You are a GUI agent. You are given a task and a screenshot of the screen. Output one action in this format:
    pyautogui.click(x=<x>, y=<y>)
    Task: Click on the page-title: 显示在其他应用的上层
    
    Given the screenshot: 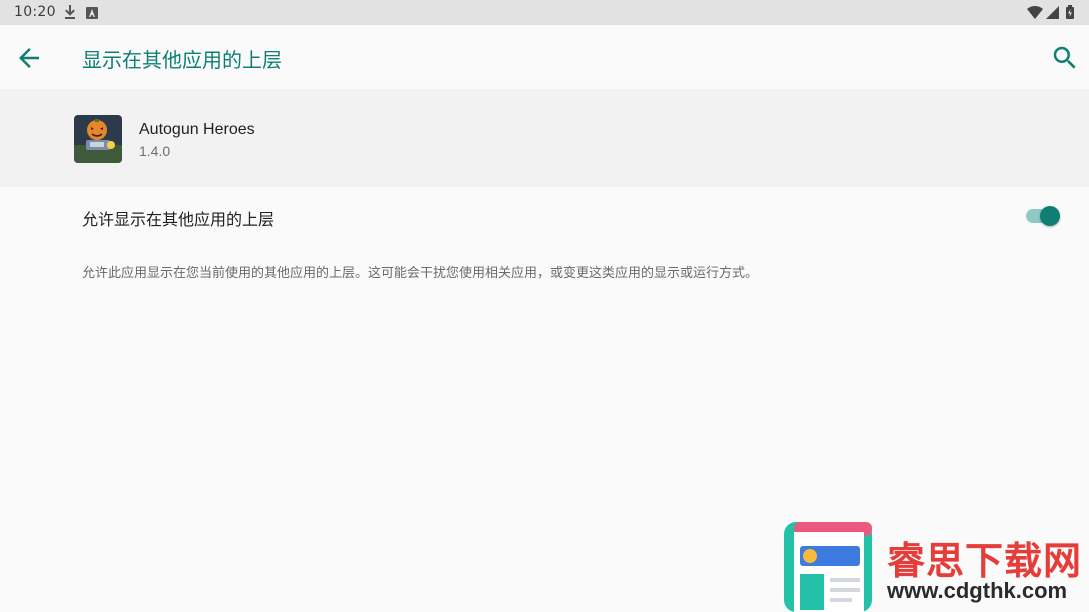 What is the action you would take?
    pyautogui.click(x=182, y=60)
    